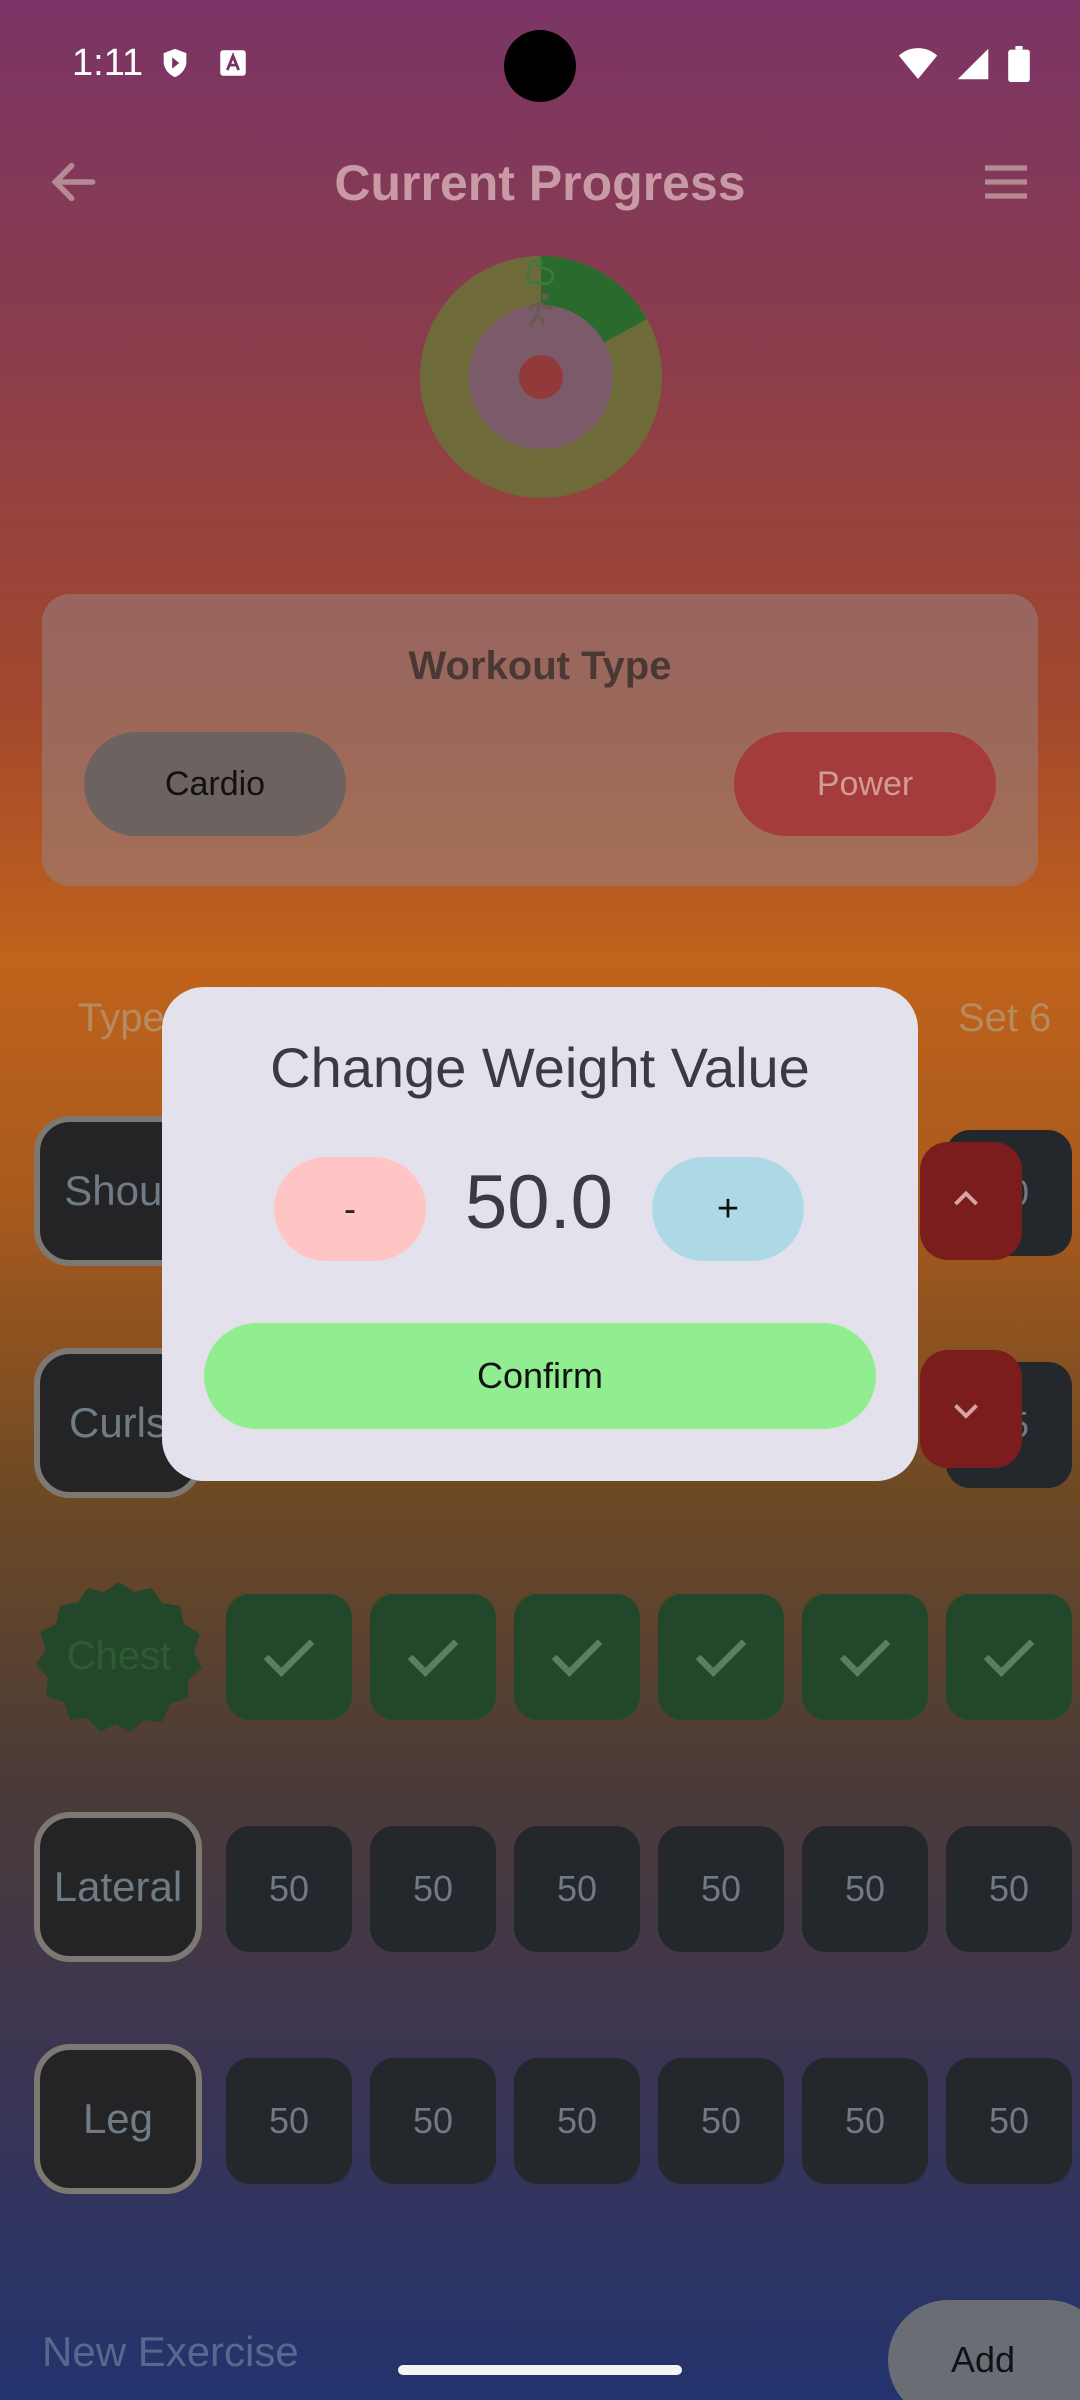 Image resolution: width=1080 pixels, height=2400 pixels. What do you see at coordinates (728, 1209) in the screenshot?
I see `increase-weight-button: +` at bounding box center [728, 1209].